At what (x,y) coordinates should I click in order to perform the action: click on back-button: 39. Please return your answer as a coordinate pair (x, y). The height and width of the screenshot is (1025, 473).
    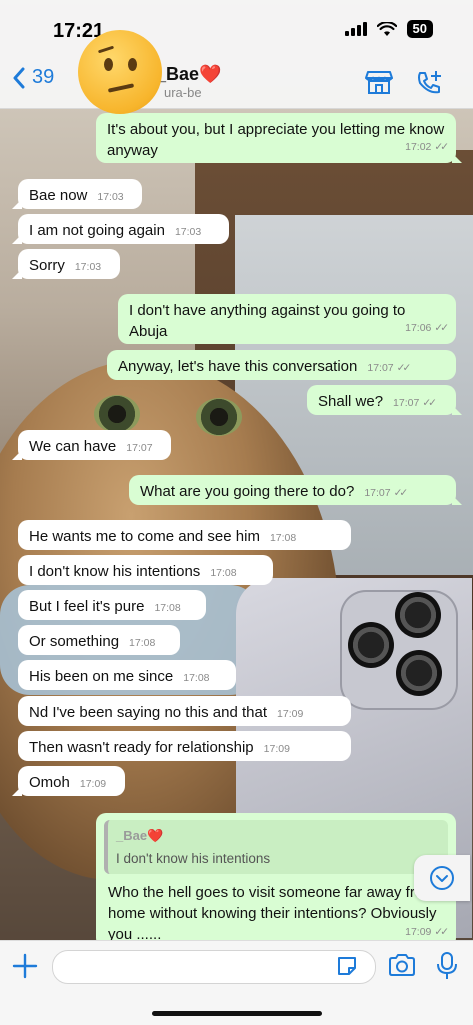
    Looking at the image, I should click on (33, 77).